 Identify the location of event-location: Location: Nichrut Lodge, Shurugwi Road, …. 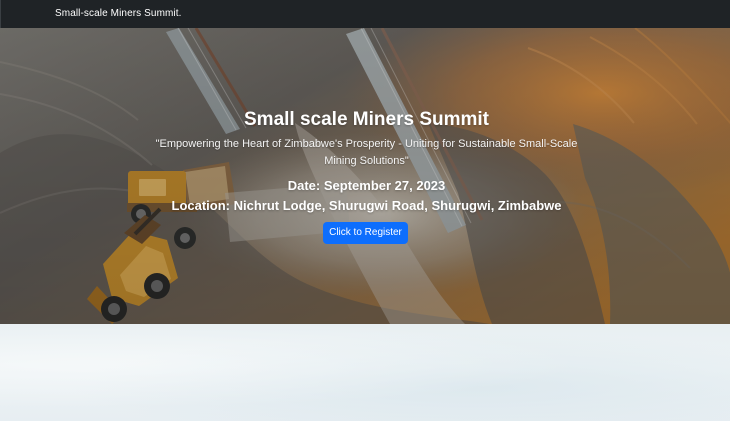
(366, 205).